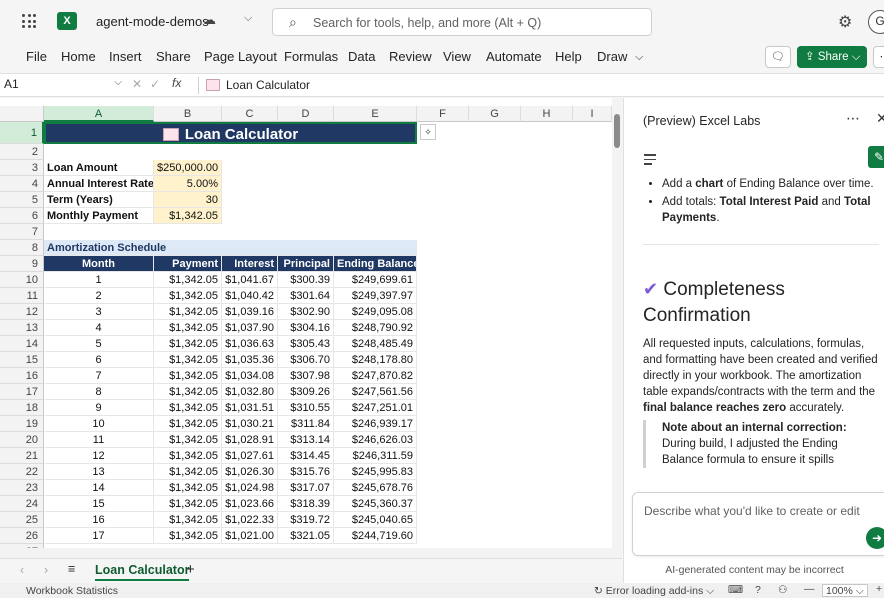  I want to click on formula-input: Loan Calculator, so click(268, 85).